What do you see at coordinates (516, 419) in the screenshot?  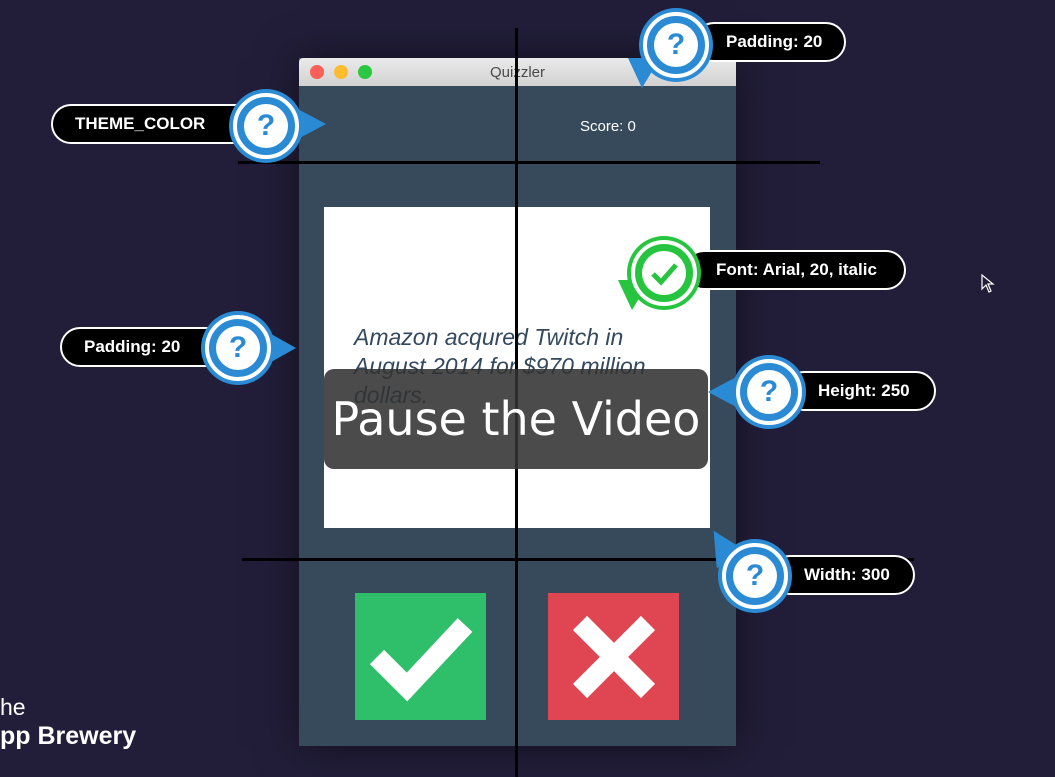 I see `pause-video-overlay: Pause the Video` at bounding box center [516, 419].